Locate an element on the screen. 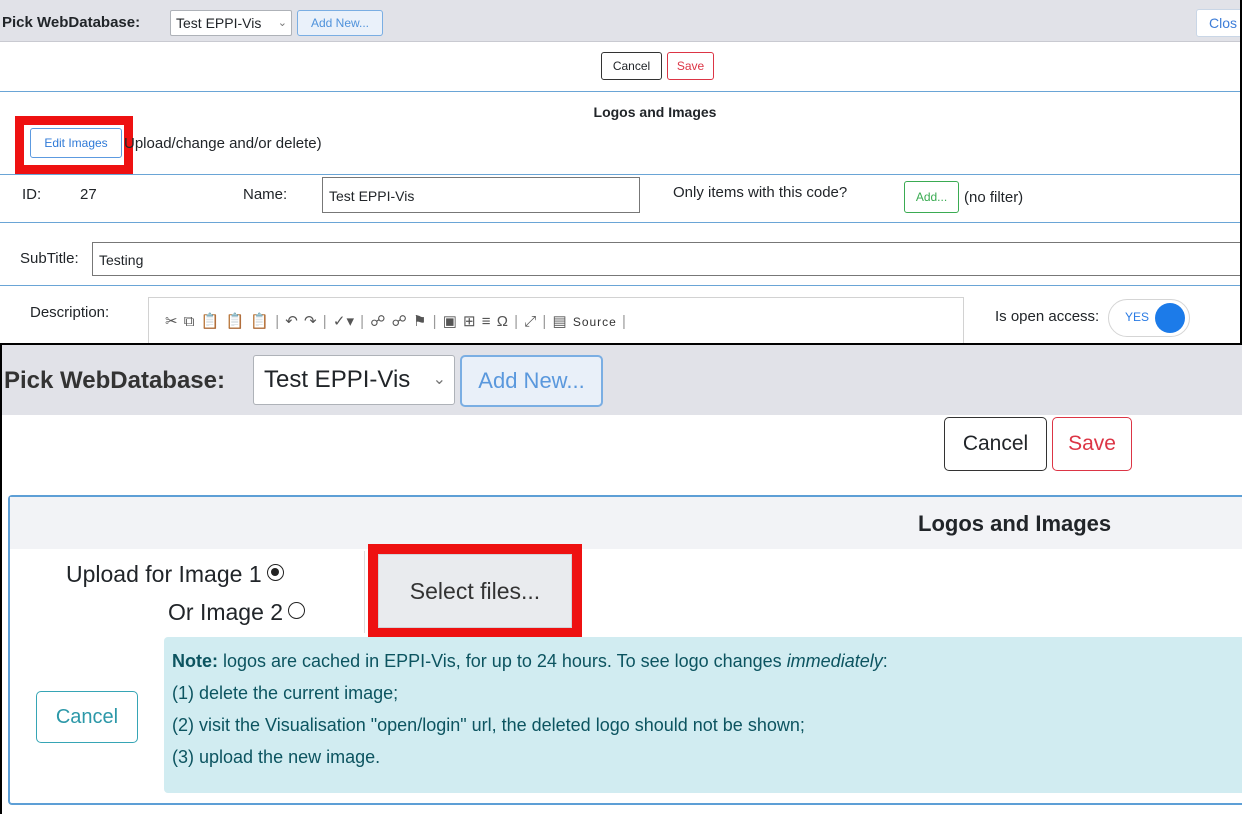 The height and width of the screenshot is (814, 1242). description-label: Description: is located at coordinates (70, 312).